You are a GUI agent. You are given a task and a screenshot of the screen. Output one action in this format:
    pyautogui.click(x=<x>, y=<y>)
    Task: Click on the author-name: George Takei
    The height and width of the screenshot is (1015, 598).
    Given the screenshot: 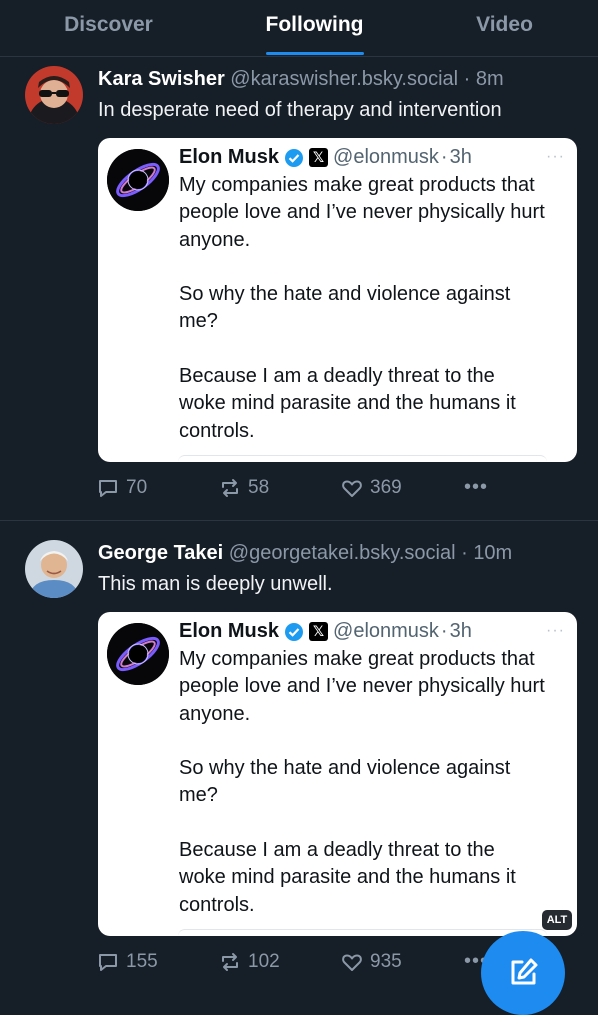 What is the action you would take?
    pyautogui.click(x=160, y=553)
    